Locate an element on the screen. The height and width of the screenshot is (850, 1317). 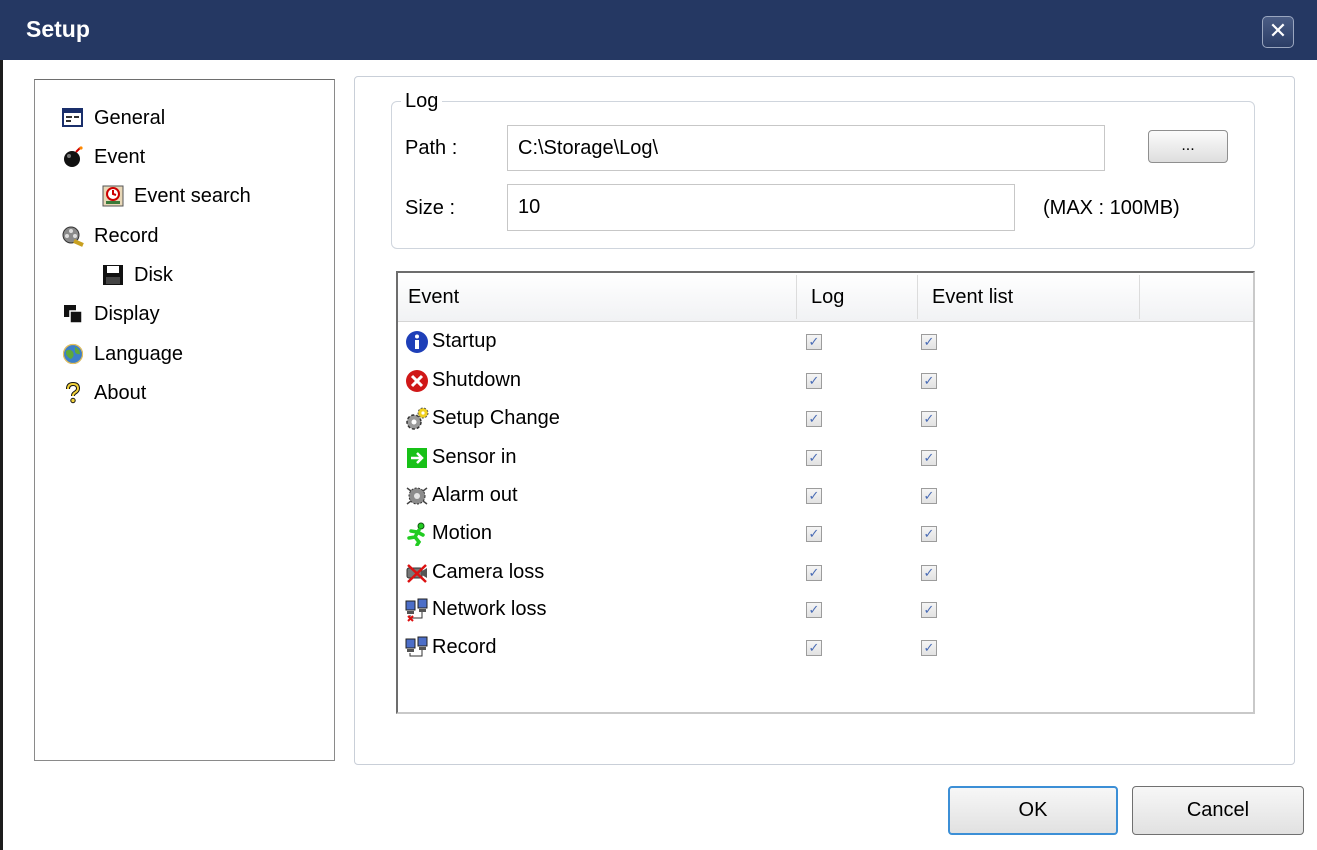
nav-item-about: About is located at coordinates (104, 393).